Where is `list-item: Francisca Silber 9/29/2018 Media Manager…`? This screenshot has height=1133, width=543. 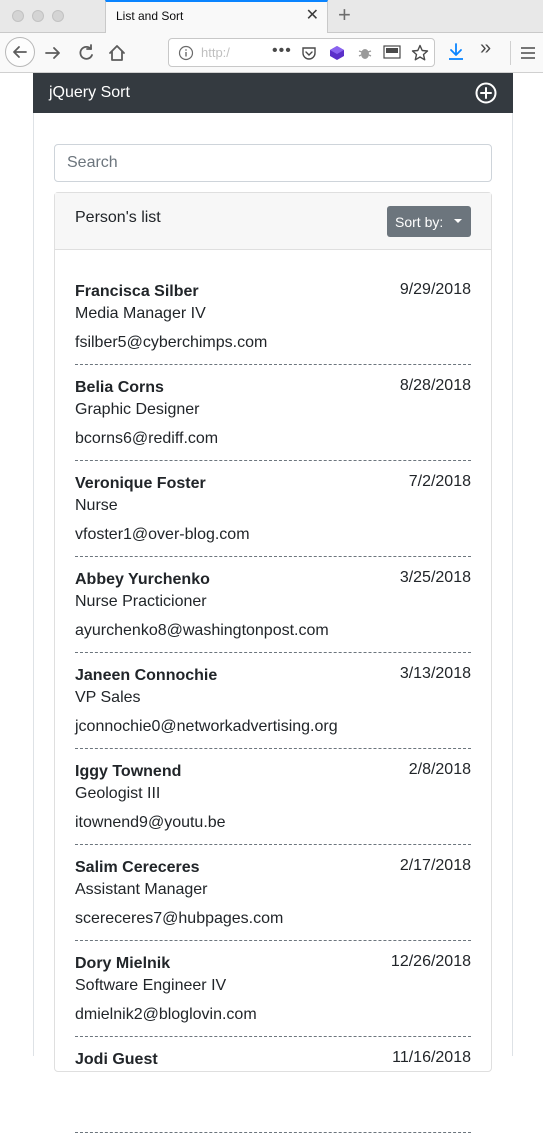
list-item: Francisca Silber 9/29/2018 Media Manager… is located at coordinates (273, 317).